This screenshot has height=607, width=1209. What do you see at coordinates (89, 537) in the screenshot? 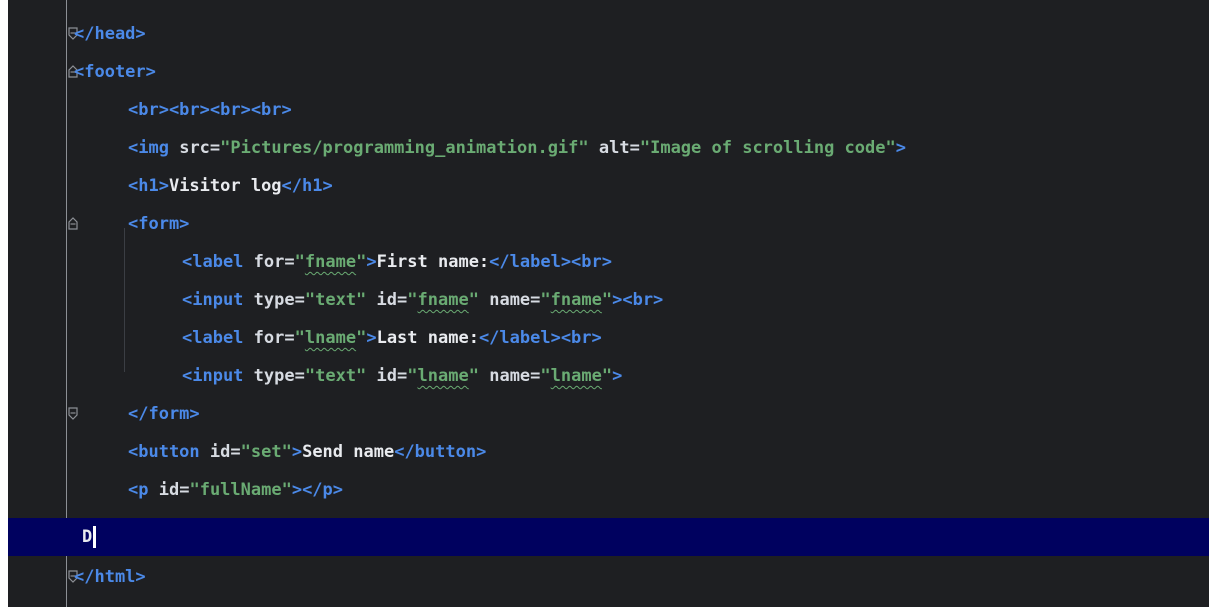
I see `code-content: D` at bounding box center [89, 537].